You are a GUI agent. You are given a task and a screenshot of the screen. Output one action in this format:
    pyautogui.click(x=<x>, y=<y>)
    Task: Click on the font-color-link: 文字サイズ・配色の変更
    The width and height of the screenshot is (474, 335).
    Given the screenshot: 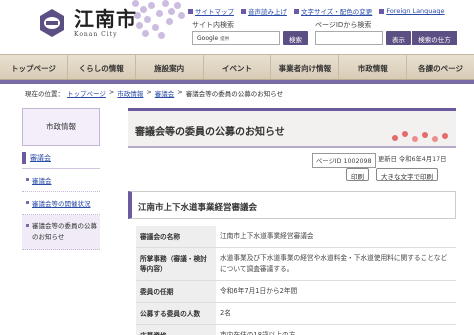 What is the action you would take?
    pyautogui.click(x=333, y=11)
    